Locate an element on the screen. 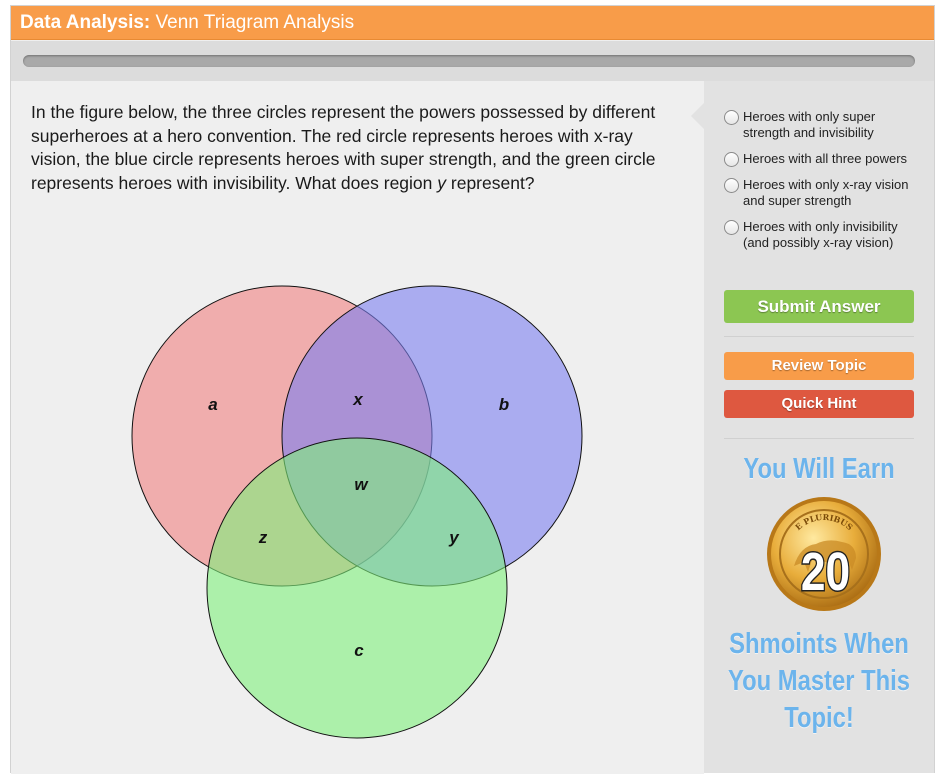 Image resolution: width=941 pixels, height=777 pixels. topic-label: Data Analysis: is located at coordinates (85, 22).